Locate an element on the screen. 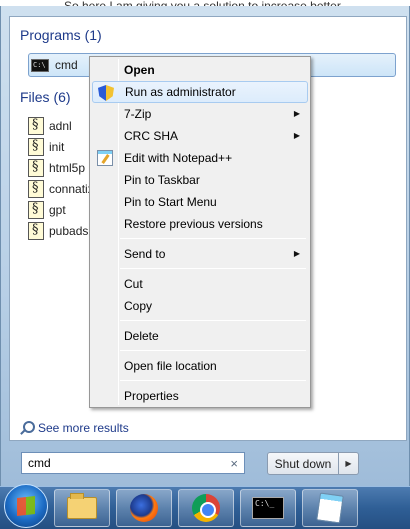  shutdown-button: Shut down is located at coordinates (303, 463).